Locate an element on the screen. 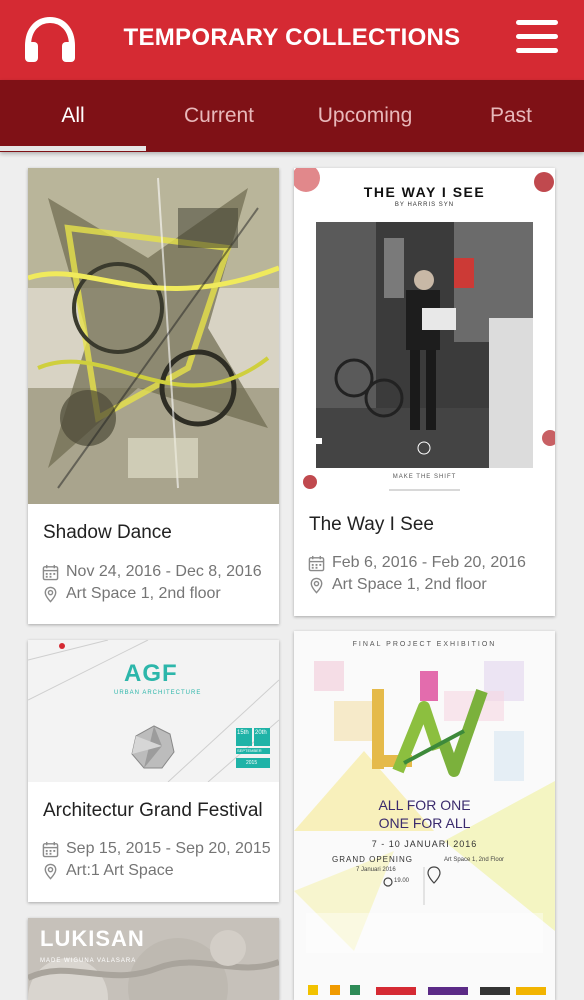  page-title: TEMPORARY COLLECTIONS is located at coordinates (292, 37).